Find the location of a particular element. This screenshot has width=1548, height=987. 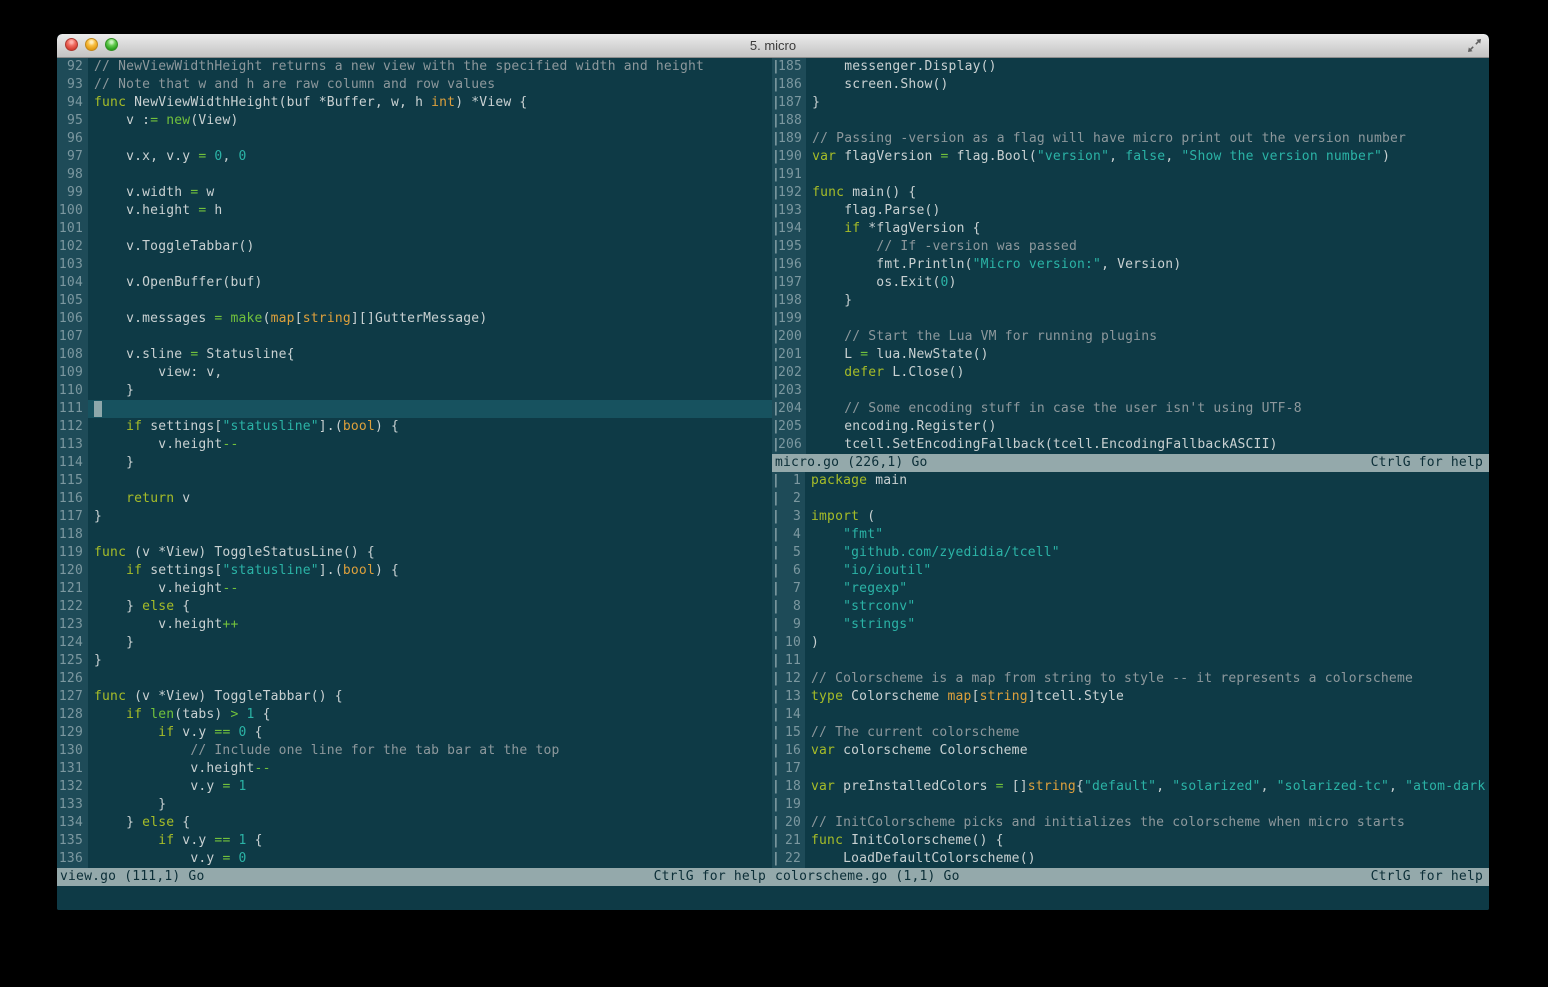

code-line: 118 is located at coordinates (414, 535).